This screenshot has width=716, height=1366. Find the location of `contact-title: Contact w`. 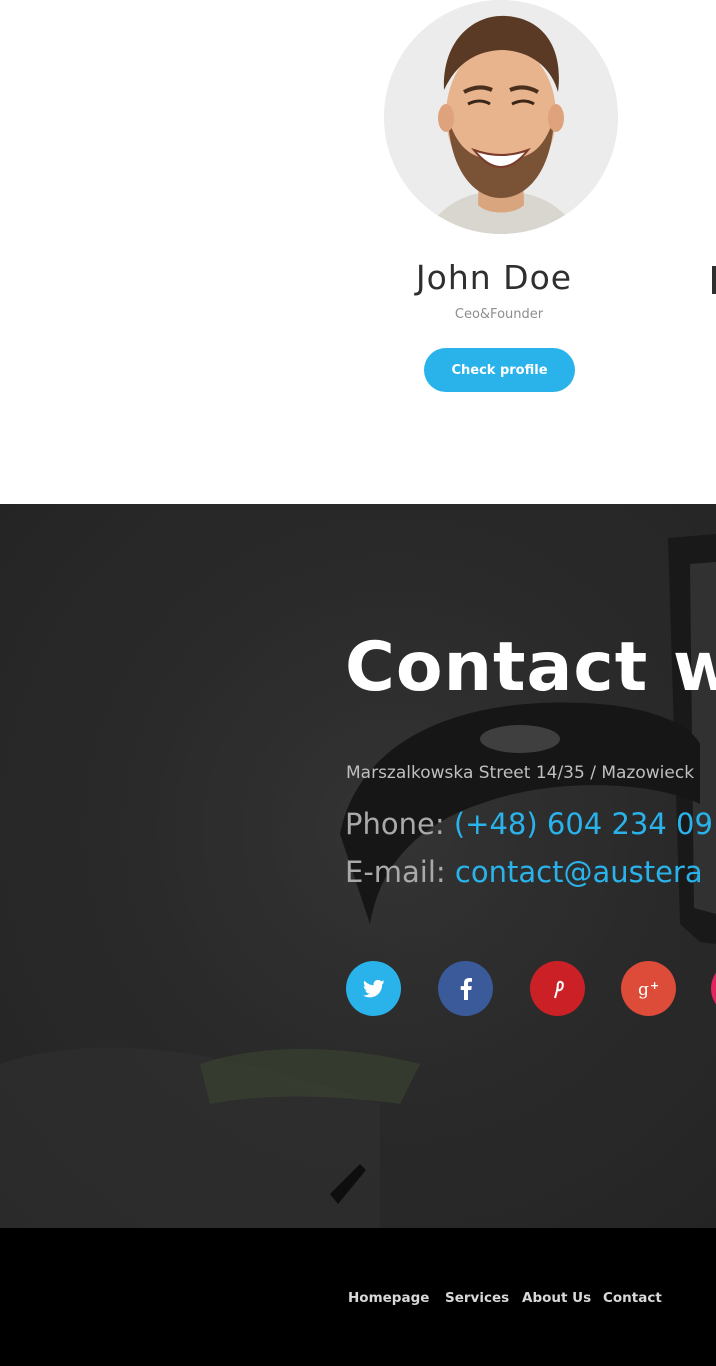

contact-title: Contact w is located at coordinates (530, 667).